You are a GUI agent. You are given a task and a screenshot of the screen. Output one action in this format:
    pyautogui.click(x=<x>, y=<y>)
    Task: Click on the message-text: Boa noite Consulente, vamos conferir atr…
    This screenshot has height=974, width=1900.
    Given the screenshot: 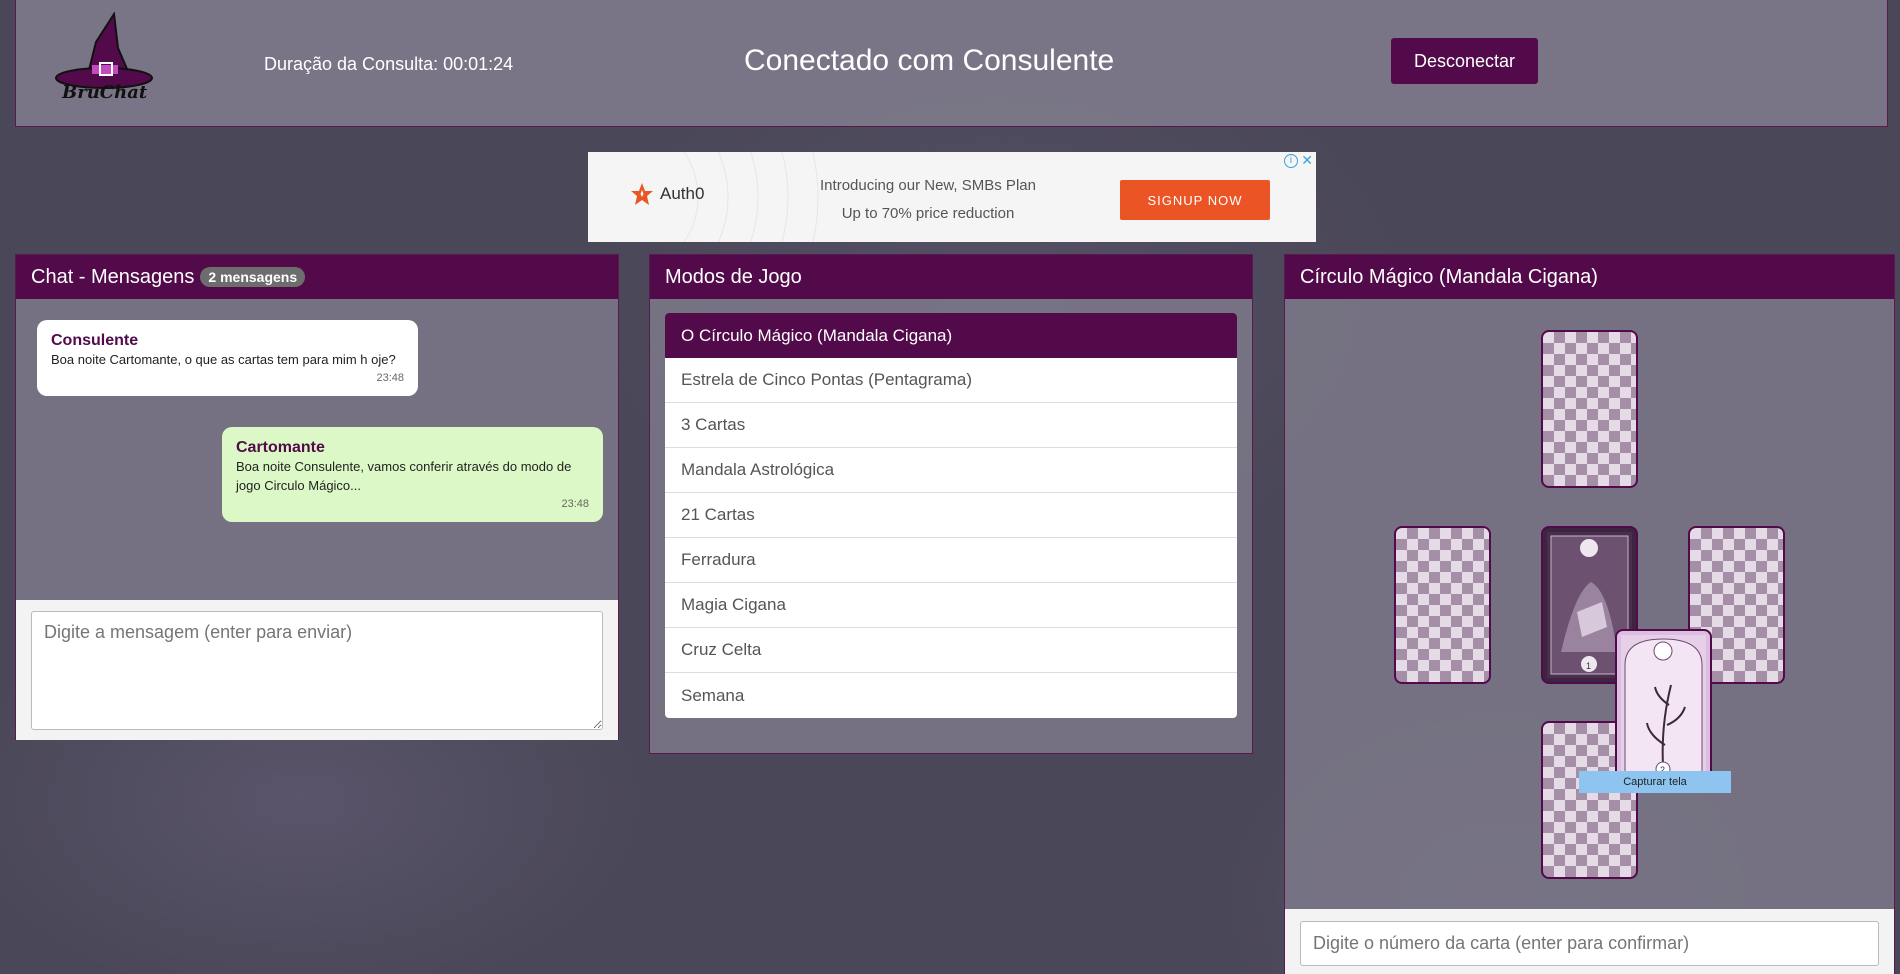 What is the action you would take?
    pyautogui.click(x=404, y=476)
    